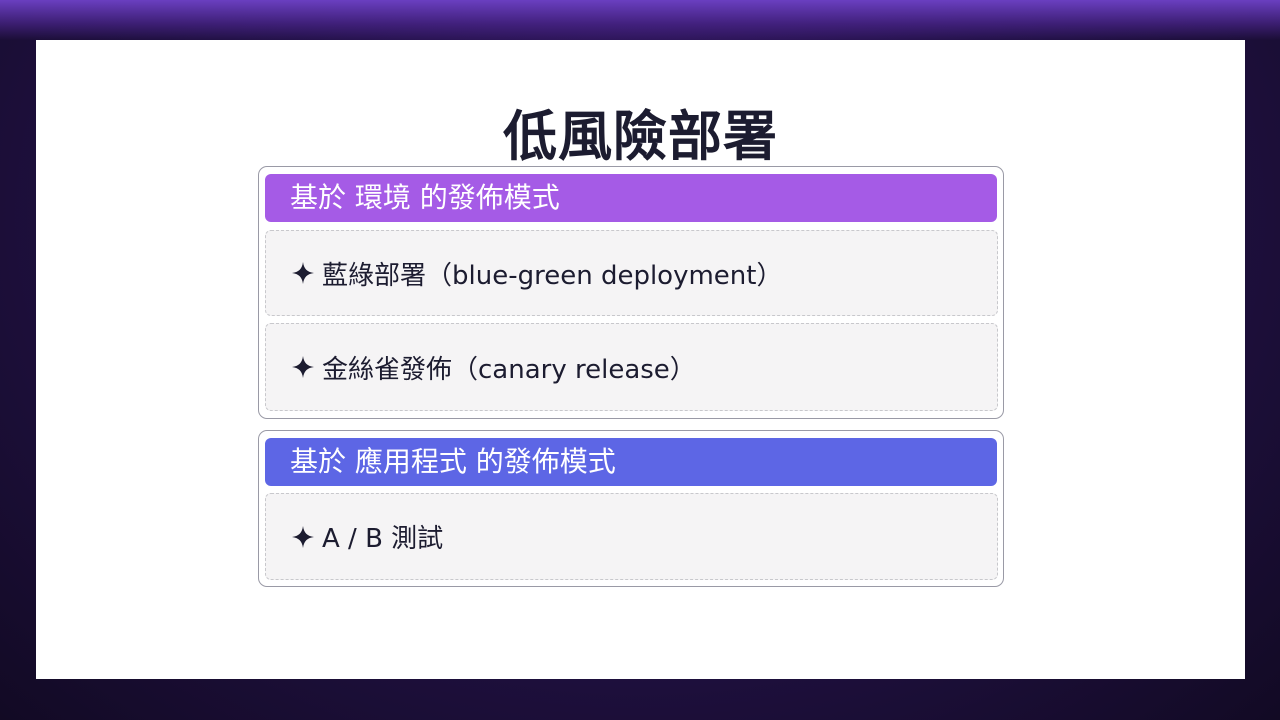 The height and width of the screenshot is (720, 1280). Describe the element at coordinates (383, 539) in the screenshot. I see `list-item-label: A / B 測試` at that location.